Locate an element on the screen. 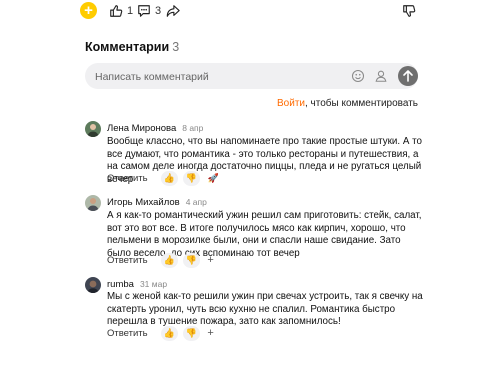  share-icon is located at coordinates (173, 11).